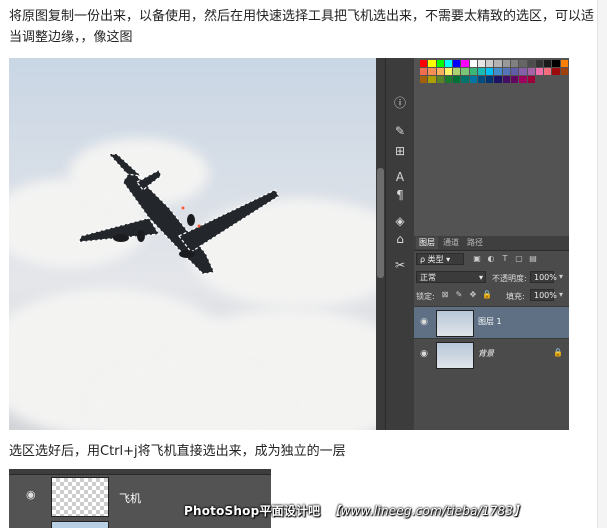 This screenshot has width=607, height=528. I want to click on lock-transparent-icon: ⊠, so click(445, 295).